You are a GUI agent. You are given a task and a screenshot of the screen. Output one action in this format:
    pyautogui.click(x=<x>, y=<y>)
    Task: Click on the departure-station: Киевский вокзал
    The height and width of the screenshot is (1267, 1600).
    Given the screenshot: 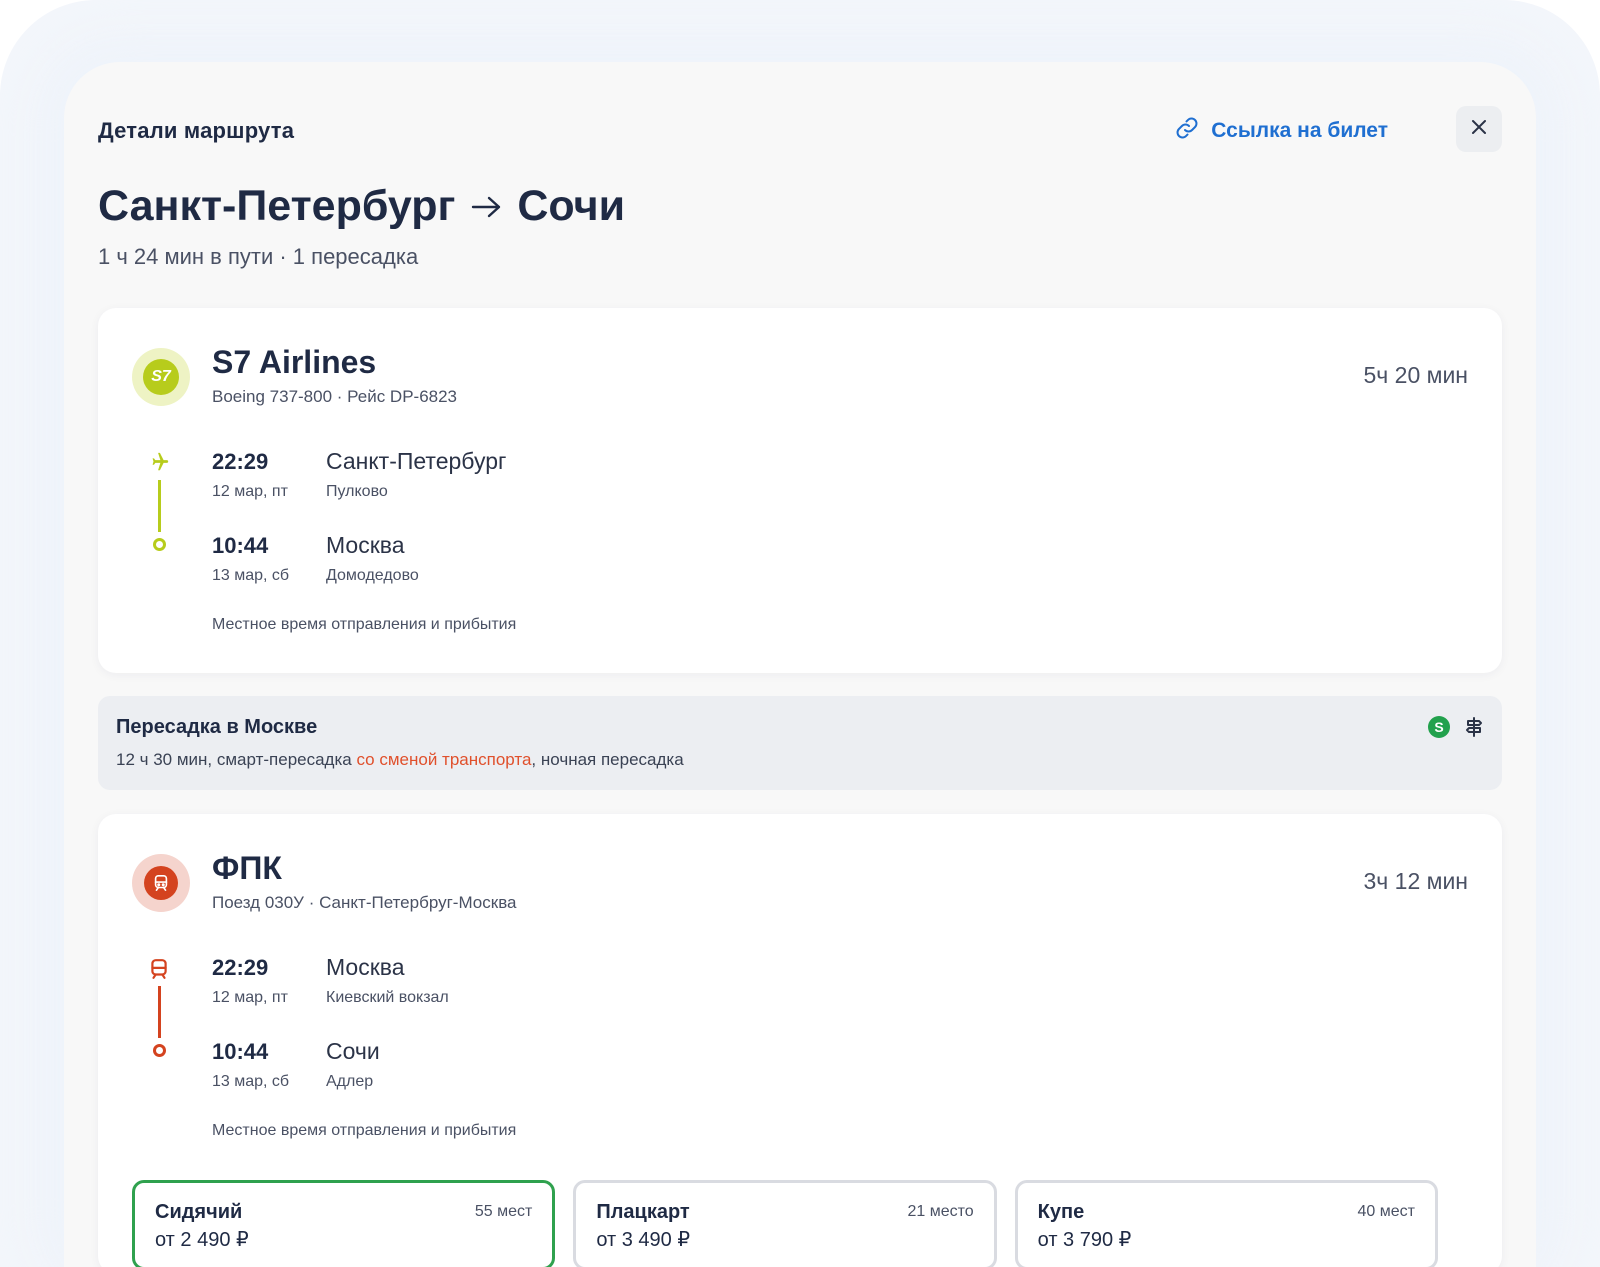 What is the action you would take?
    pyautogui.click(x=387, y=997)
    